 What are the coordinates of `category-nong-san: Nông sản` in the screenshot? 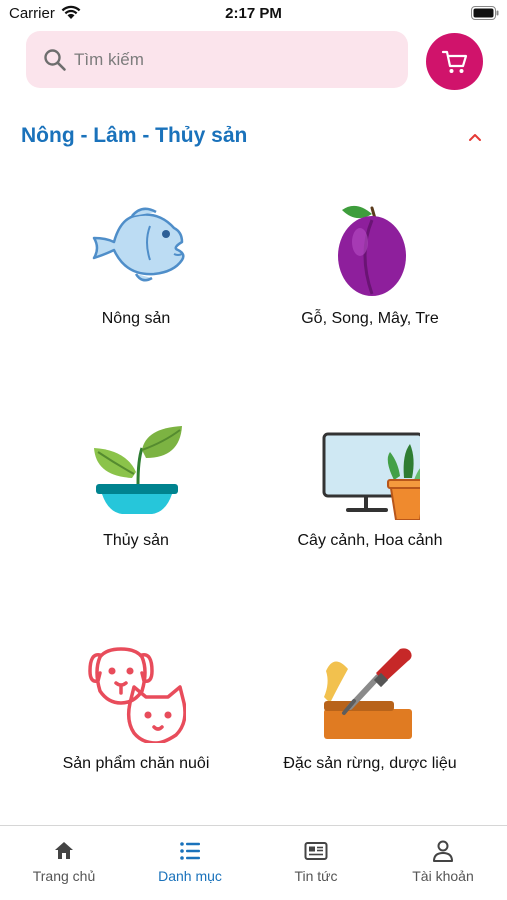 It's located at (136, 298).